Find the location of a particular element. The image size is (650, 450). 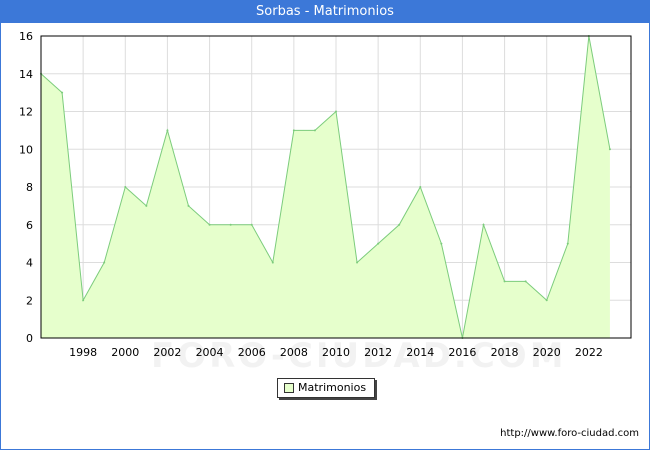

y-tick-label-2: 2 is located at coordinates (29, 300).